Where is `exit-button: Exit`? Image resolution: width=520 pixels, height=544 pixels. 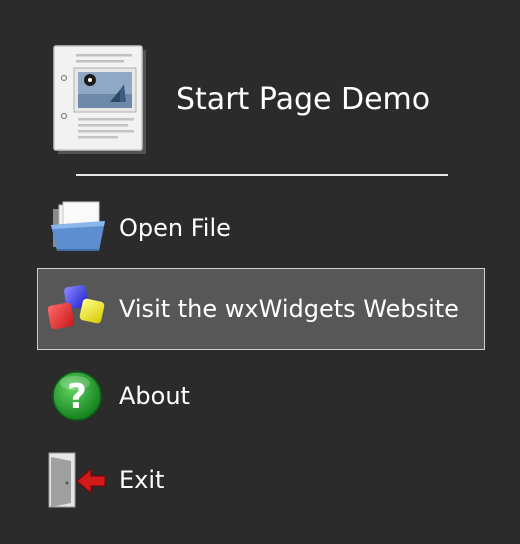 exit-button: Exit is located at coordinates (261, 480).